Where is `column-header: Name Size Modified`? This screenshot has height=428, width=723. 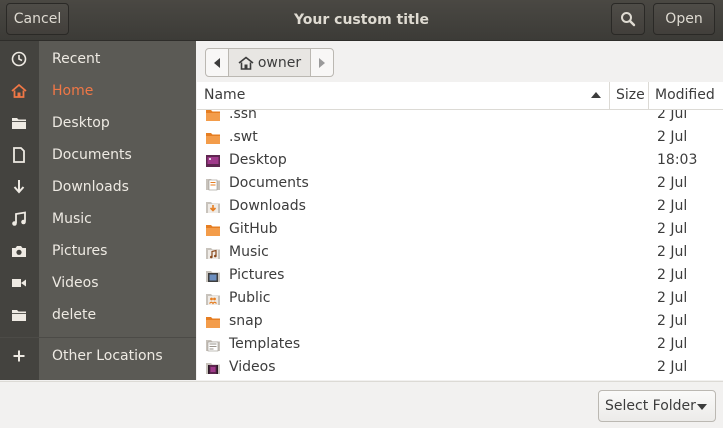
column-header: Name Size Modified is located at coordinates (460, 96).